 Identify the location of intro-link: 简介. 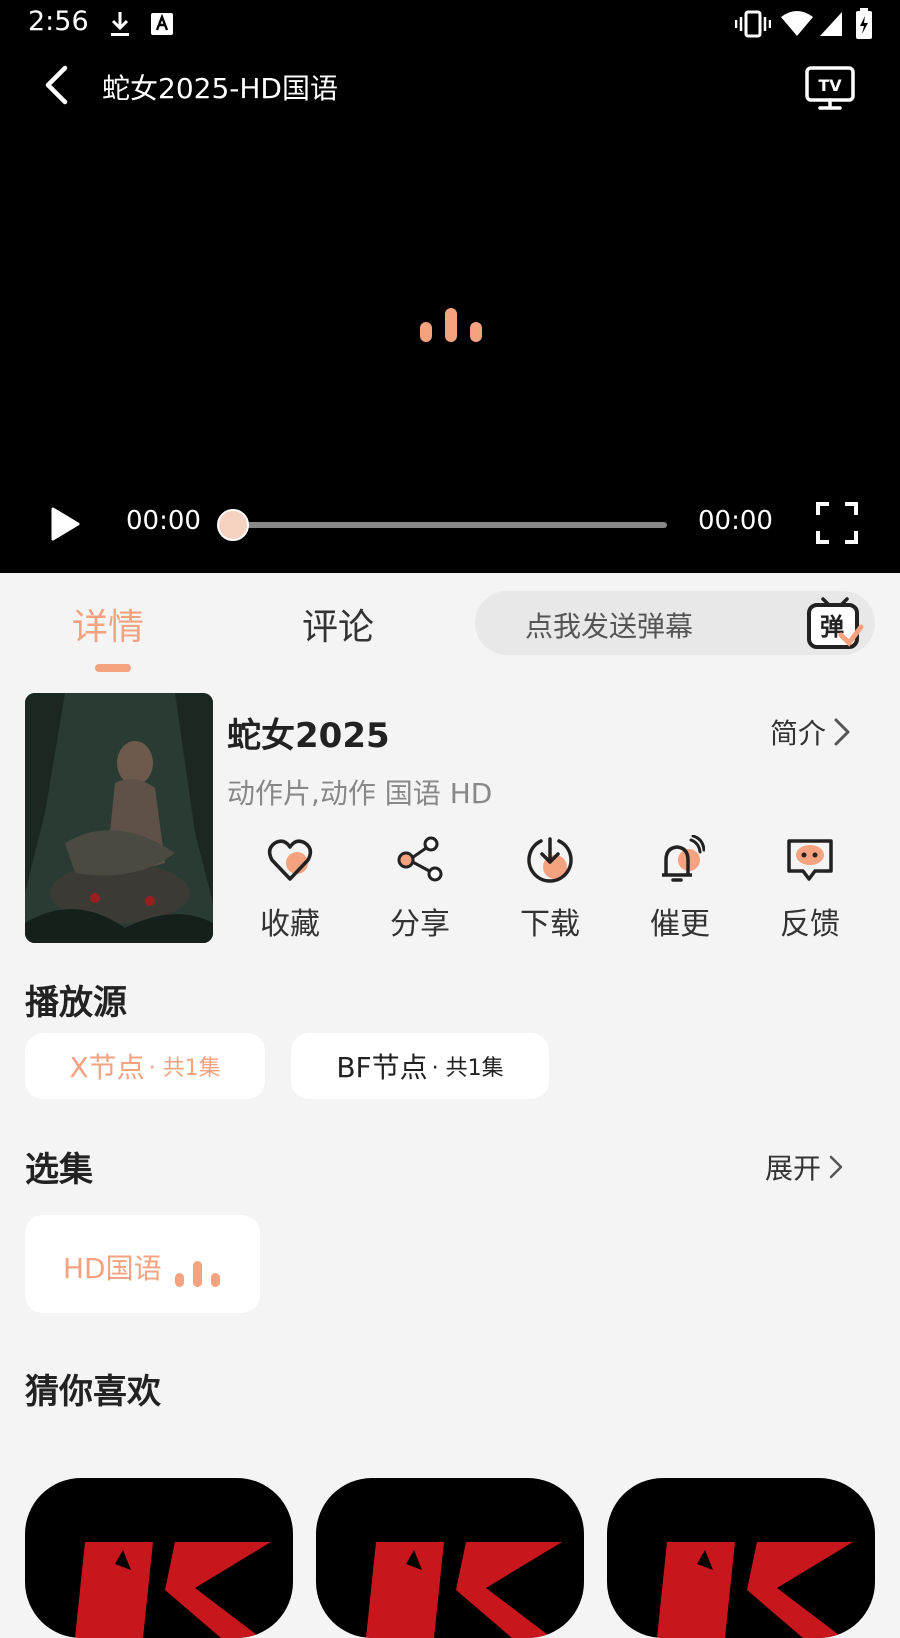
(813, 732).